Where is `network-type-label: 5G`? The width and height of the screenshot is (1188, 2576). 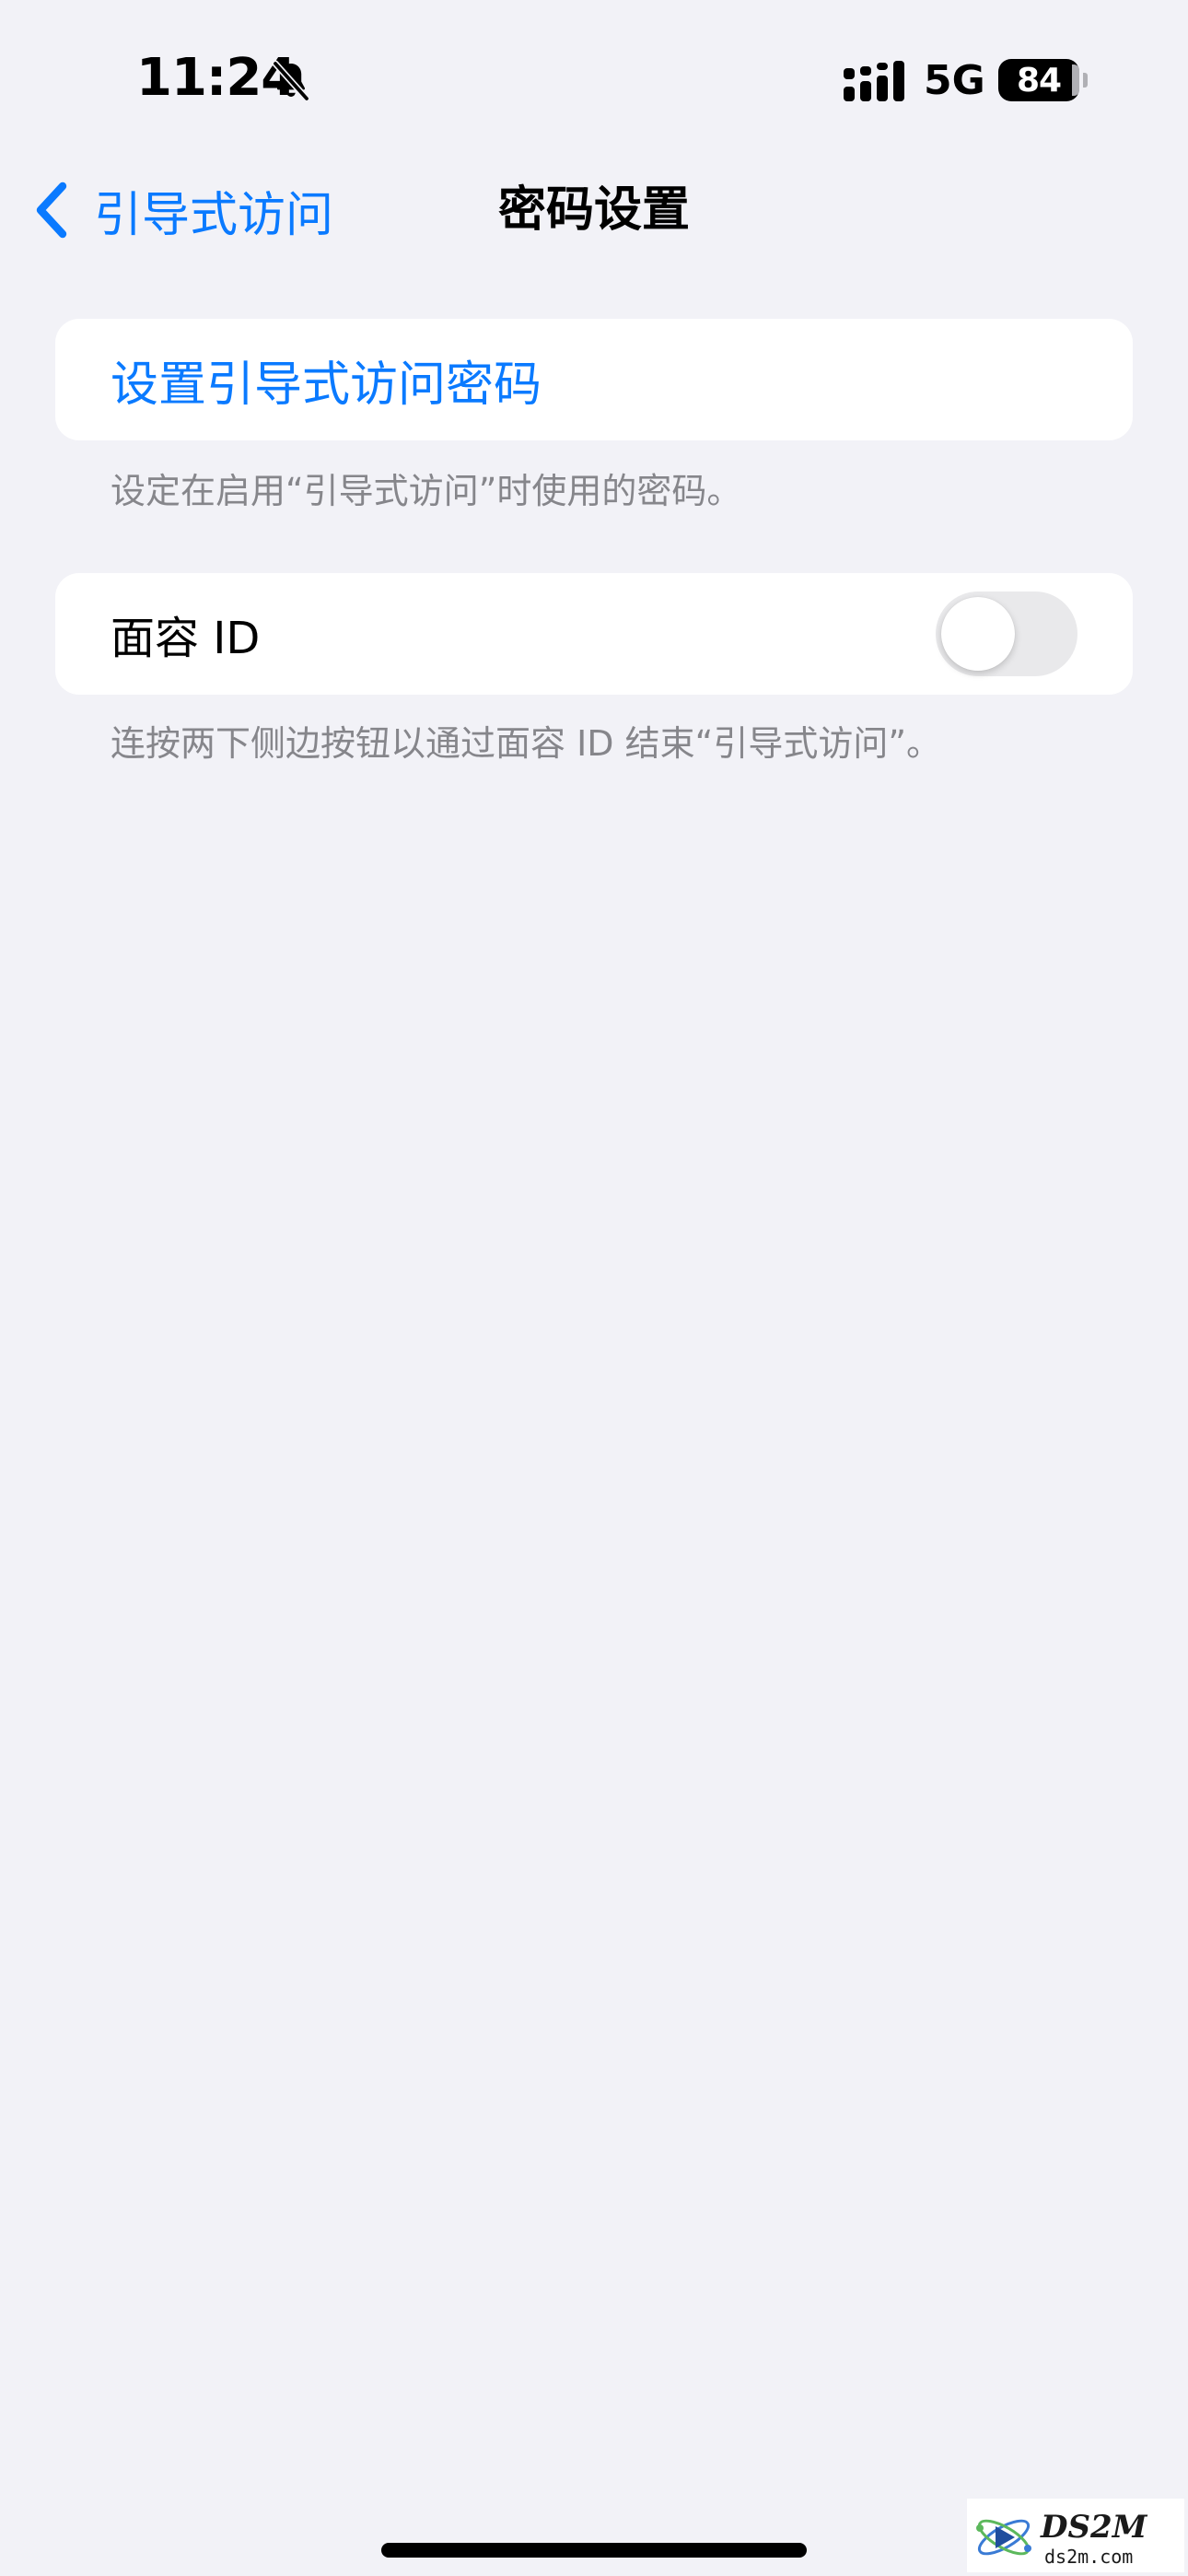
network-type-label: 5G is located at coordinates (954, 80).